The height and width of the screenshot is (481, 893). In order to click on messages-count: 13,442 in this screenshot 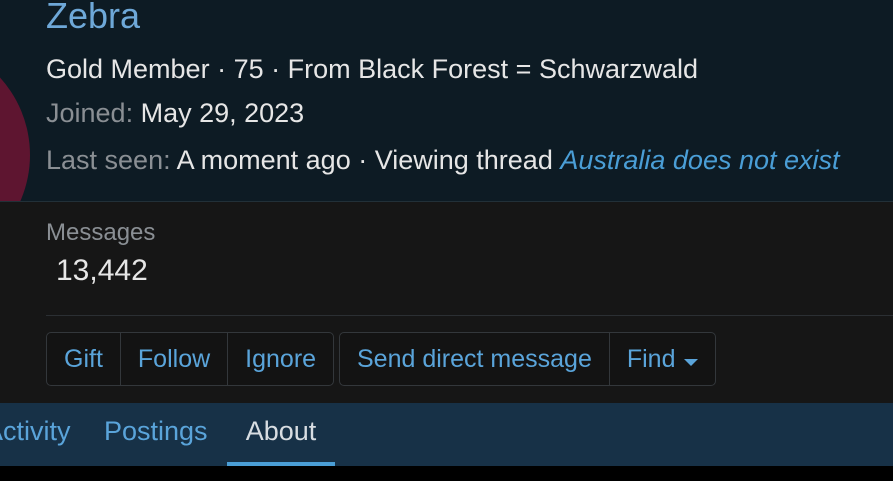, I will do `click(105, 271)`.